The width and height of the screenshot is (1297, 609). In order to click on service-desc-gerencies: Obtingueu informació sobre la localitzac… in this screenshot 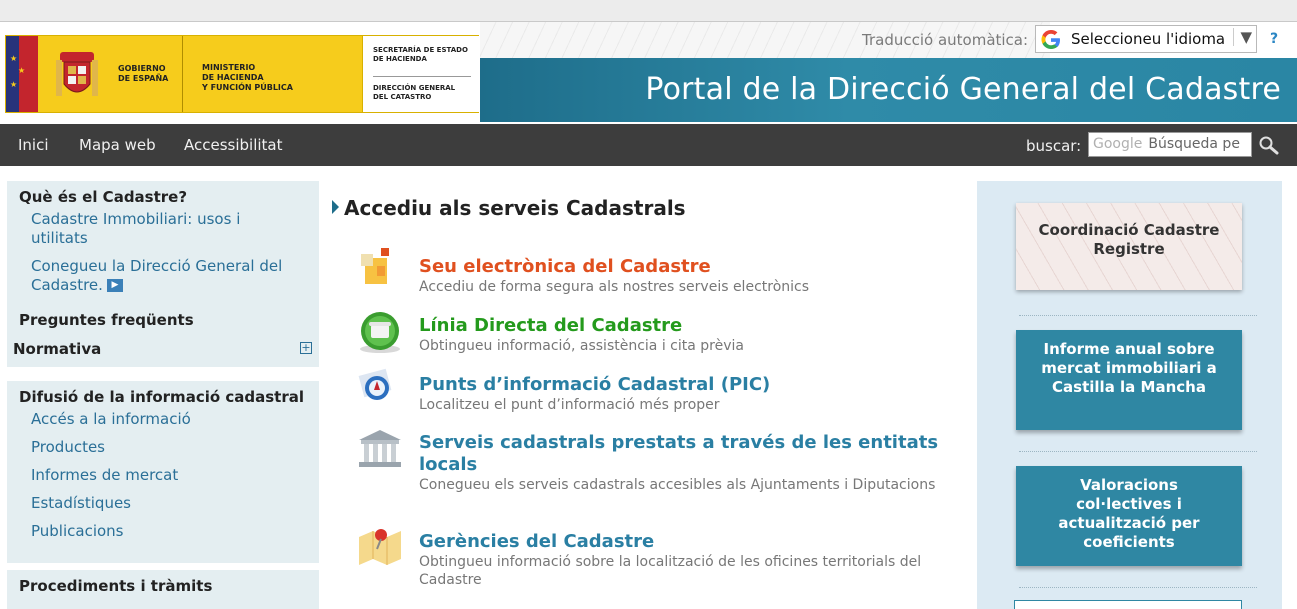, I will do `click(670, 571)`.